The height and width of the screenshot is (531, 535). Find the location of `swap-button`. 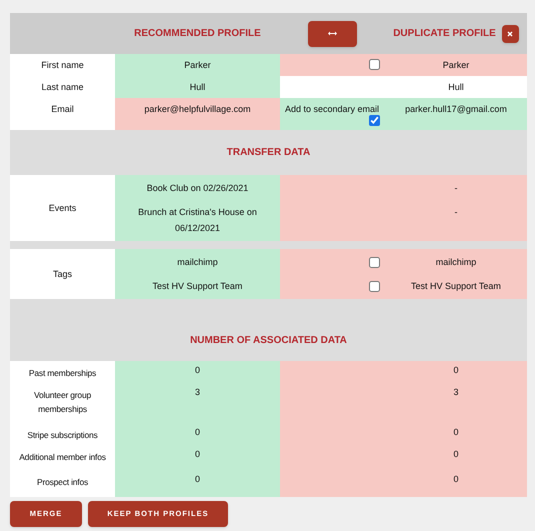

swap-button is located at coordinates (332, 33).